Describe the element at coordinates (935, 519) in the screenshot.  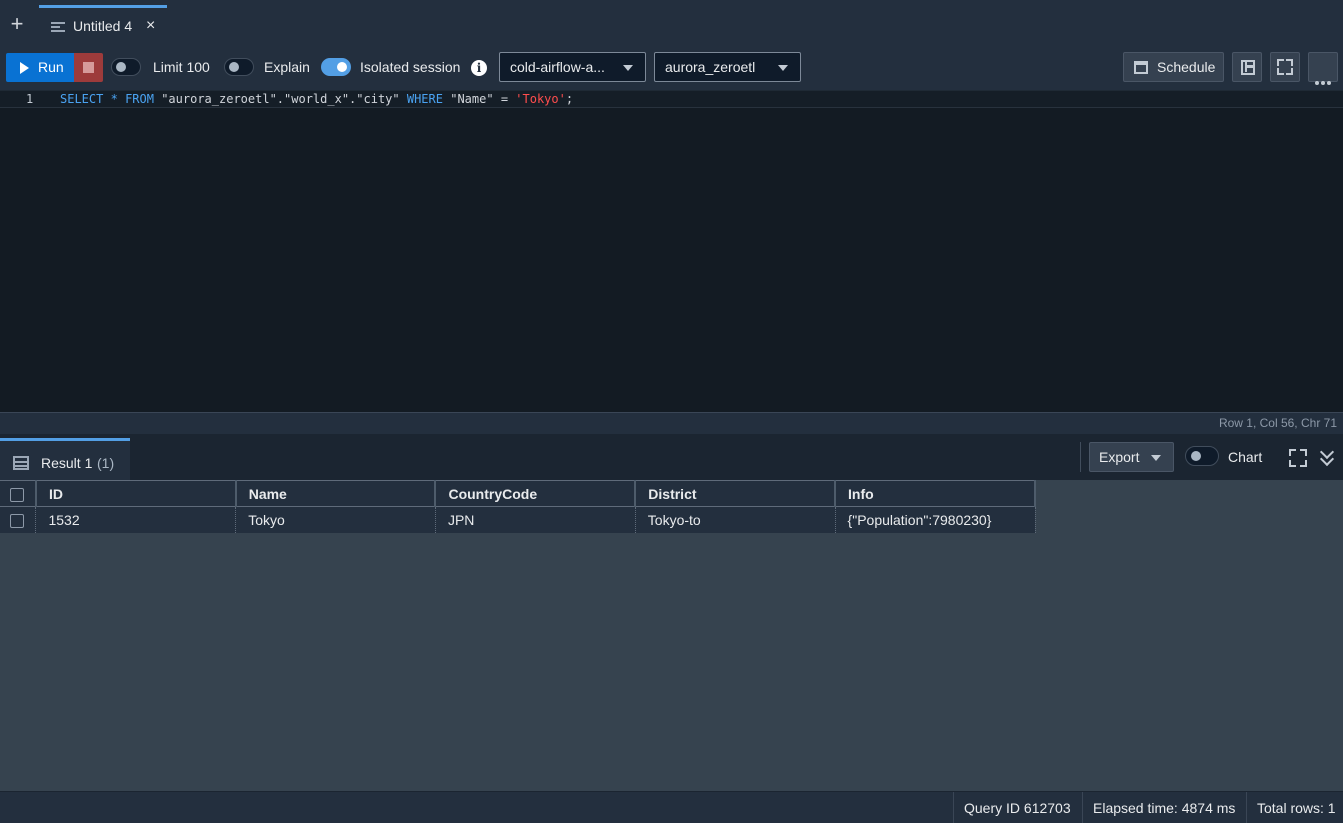
I see `cell-info: {"Population":7980230}` at that location.